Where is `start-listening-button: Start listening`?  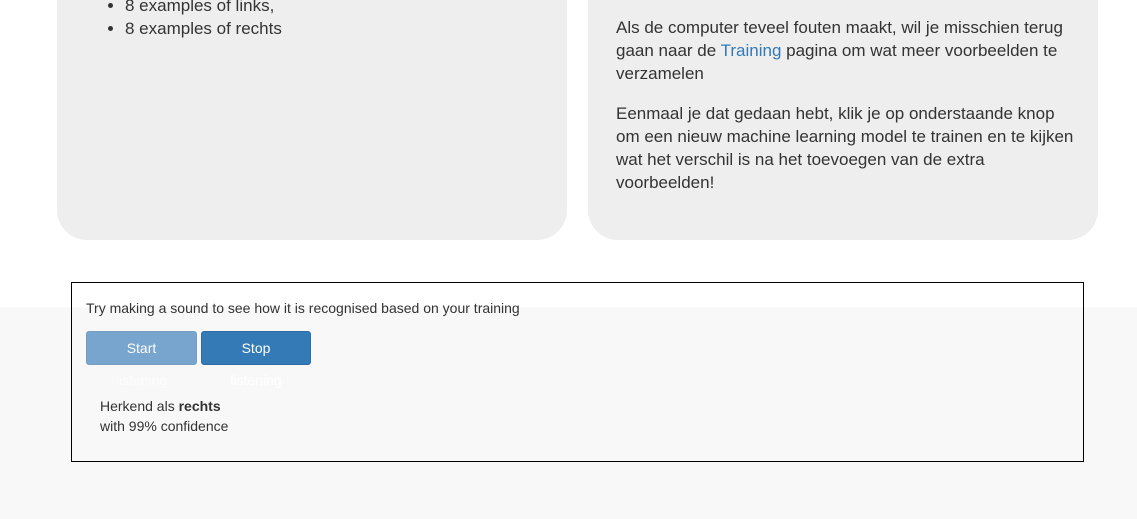 start-listening-button: Start listening is located at coordinates (141, 359).